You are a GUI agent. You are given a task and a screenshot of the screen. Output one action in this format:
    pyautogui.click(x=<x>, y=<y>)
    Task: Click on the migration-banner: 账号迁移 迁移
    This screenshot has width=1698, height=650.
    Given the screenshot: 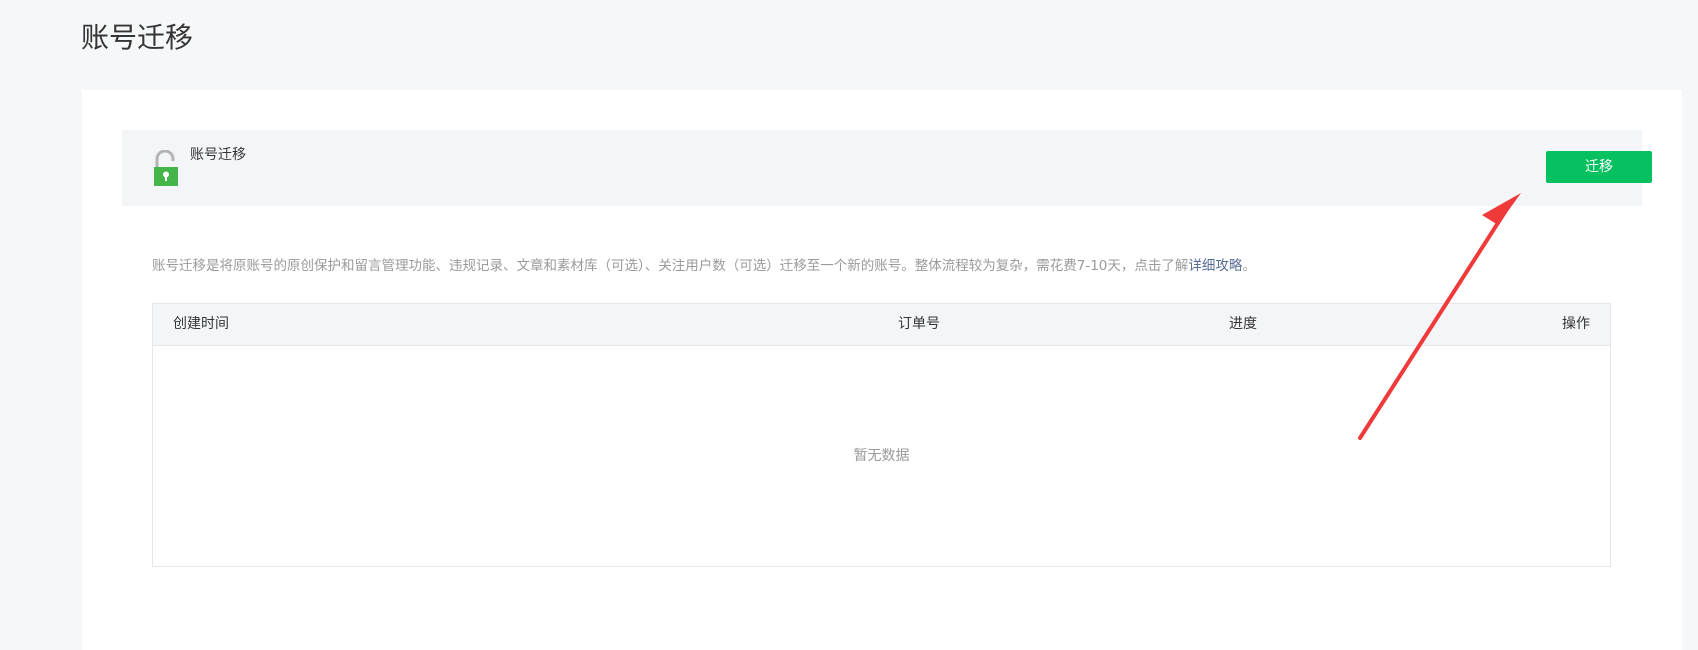 What is the action you would take?
    pyautogui.click(x=887, y=168)
    